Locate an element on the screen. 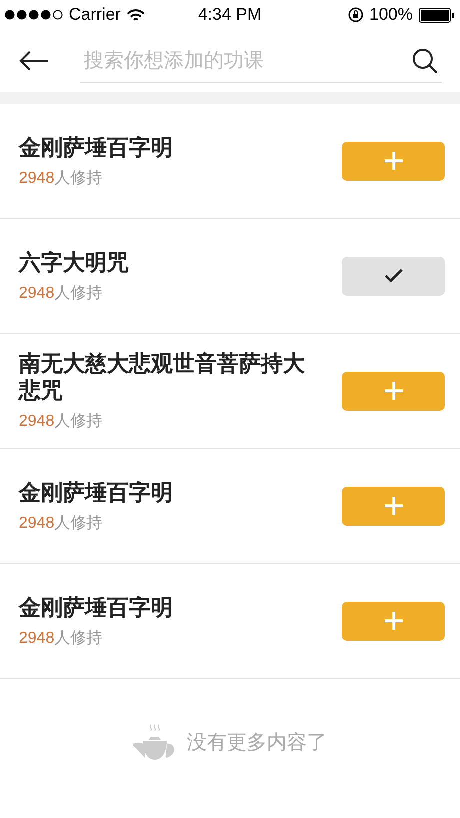  signal-icon is located at coordinates (34, 15).